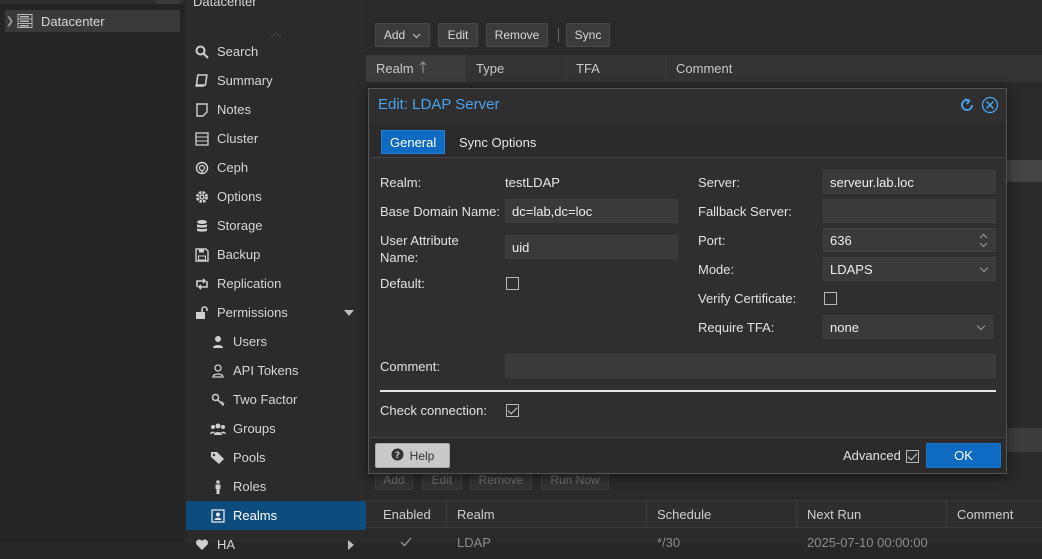 The width and height of the screenshot is (1042, 559). What do you see at coordinates (276, 225) in the screenshot?
I see `nav-item-storage: Storage` at bounding box center [276, 225].